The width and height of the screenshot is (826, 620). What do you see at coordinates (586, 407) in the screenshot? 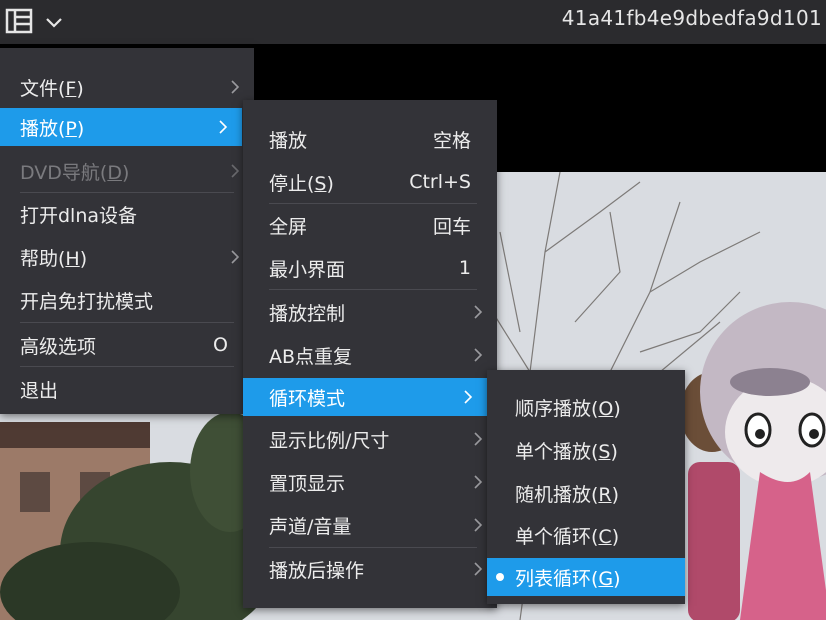
I see `menu-item-sequential: 顺序播放(O)` at bounding box center [586, 407].